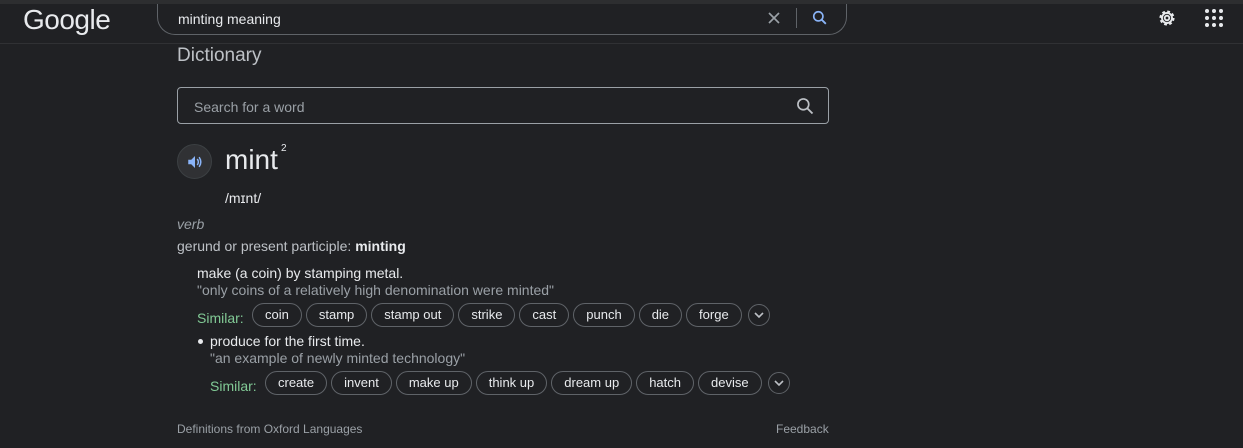 This screenshot has width=1243, height=448. What do you see at coordinates (229, 19) in the screenshot?
I see `search-query: minting meaning` at bounding box center [229, 19].